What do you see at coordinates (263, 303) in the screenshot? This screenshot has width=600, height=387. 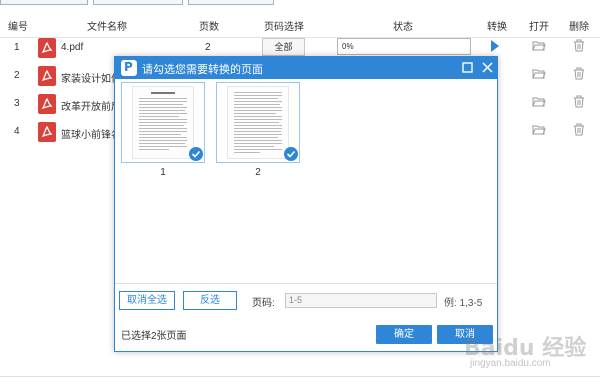 I see `page-range-label: 页码:` at bounding box center [263, 303].